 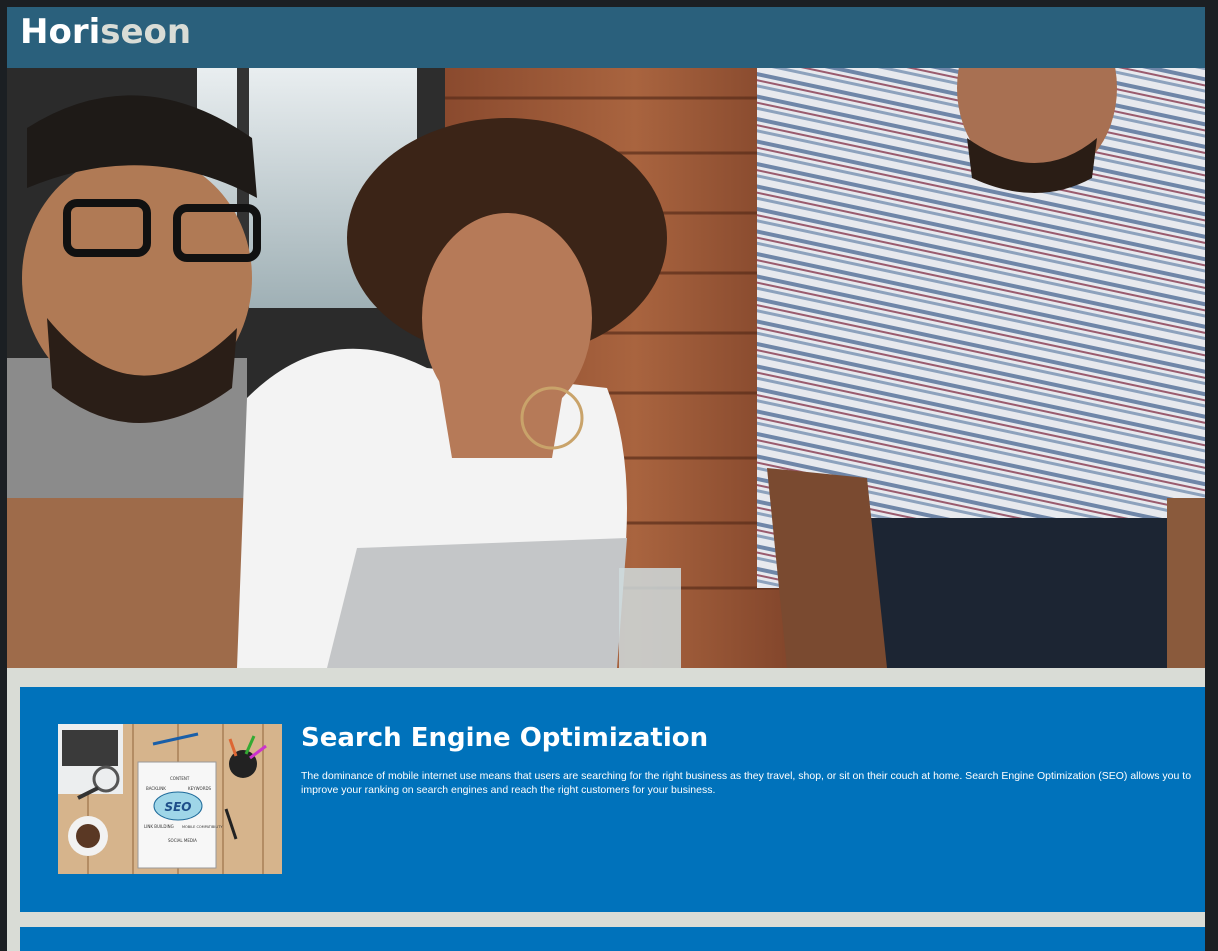 What do you see at coordinates (606, 37) in the screenshot?
I see `site-header: Horiseon` at bounding box center [606, 37].